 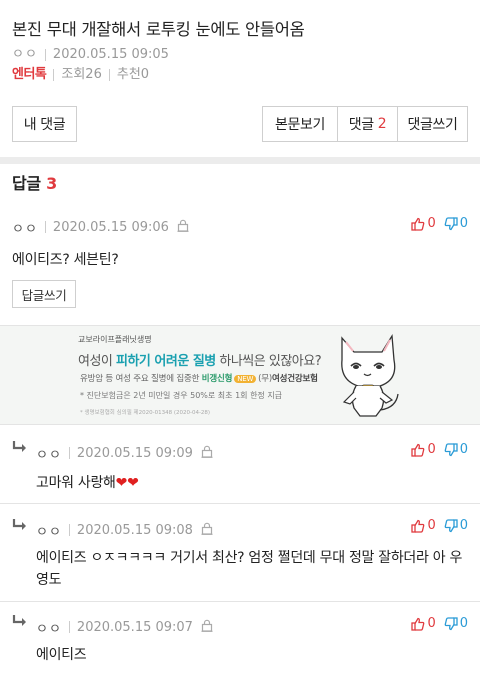 What do you see at coordinates (141, 379) in the screenshot?
I see `ad-desc-pre: 유방암 등 여성 주요 질병에 집중한` at bounding box center [141, 379].